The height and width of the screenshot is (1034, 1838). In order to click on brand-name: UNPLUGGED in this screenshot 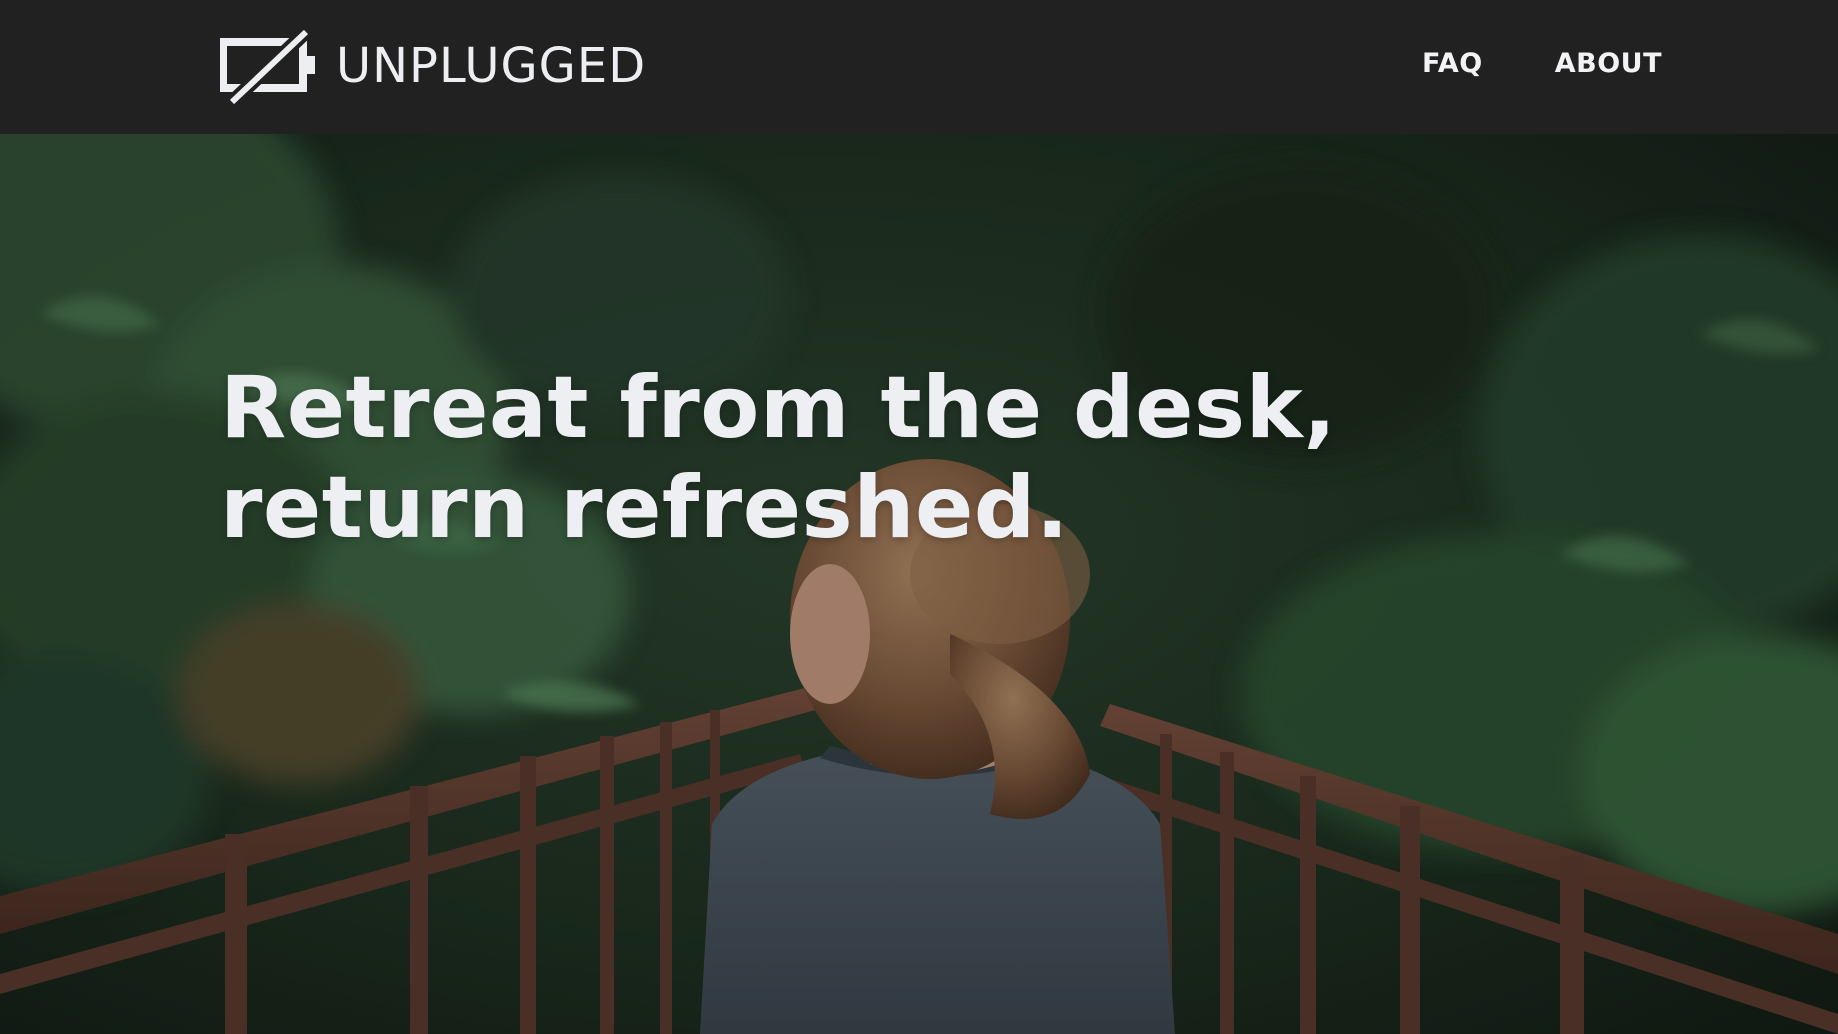, I will do `click(491, 66)`.